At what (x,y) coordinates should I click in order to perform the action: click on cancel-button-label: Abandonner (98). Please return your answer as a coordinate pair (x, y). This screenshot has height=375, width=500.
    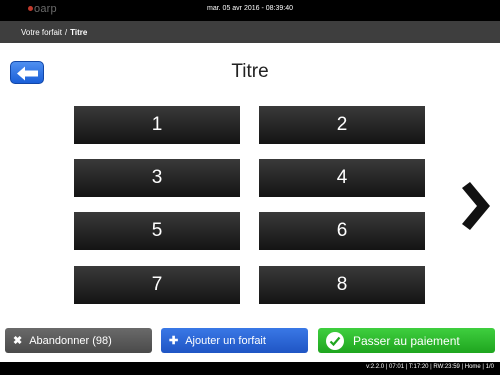
    Looking at the image, I should click on (70, 340).